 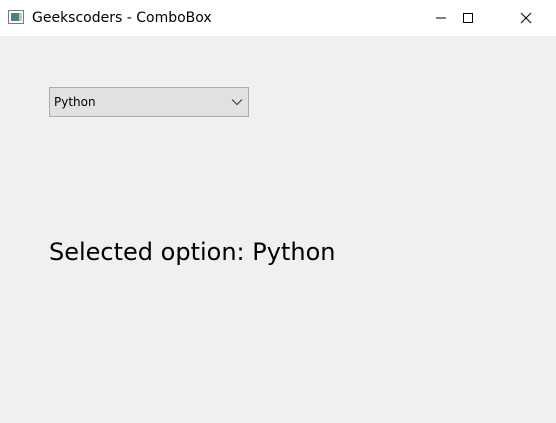 What do you see at coordinates (149, 102) in the screenshot?
I see `language-combobox: Python` at bounding box center [149, 102].